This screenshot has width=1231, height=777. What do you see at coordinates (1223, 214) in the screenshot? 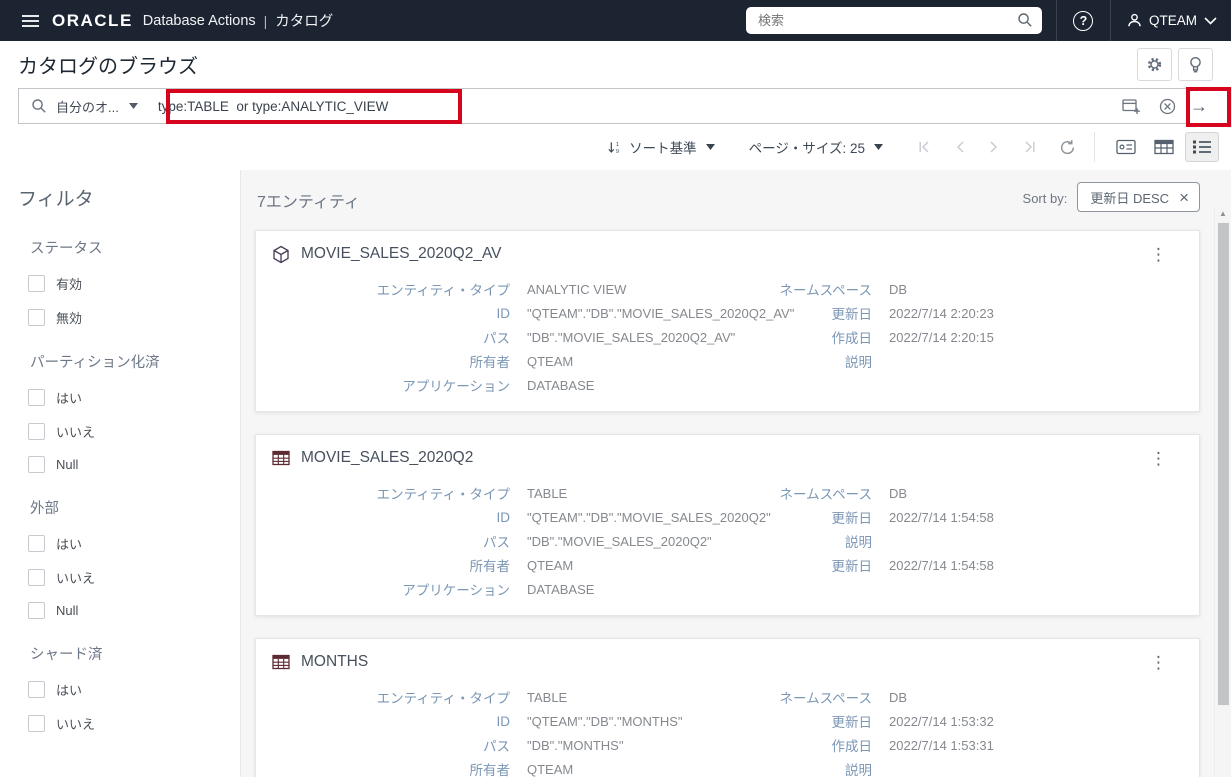
I see `scroll-up-icon: ▲` at bounding box center [1223, 214].